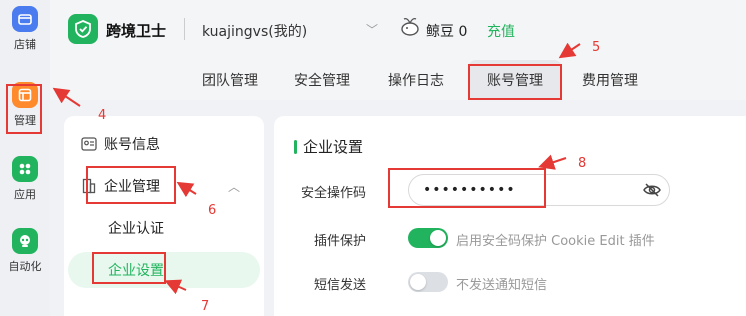 Image resolution: width=746 pixels, height=316 pixels. I want to click on apps-icon, so click(25, 169).